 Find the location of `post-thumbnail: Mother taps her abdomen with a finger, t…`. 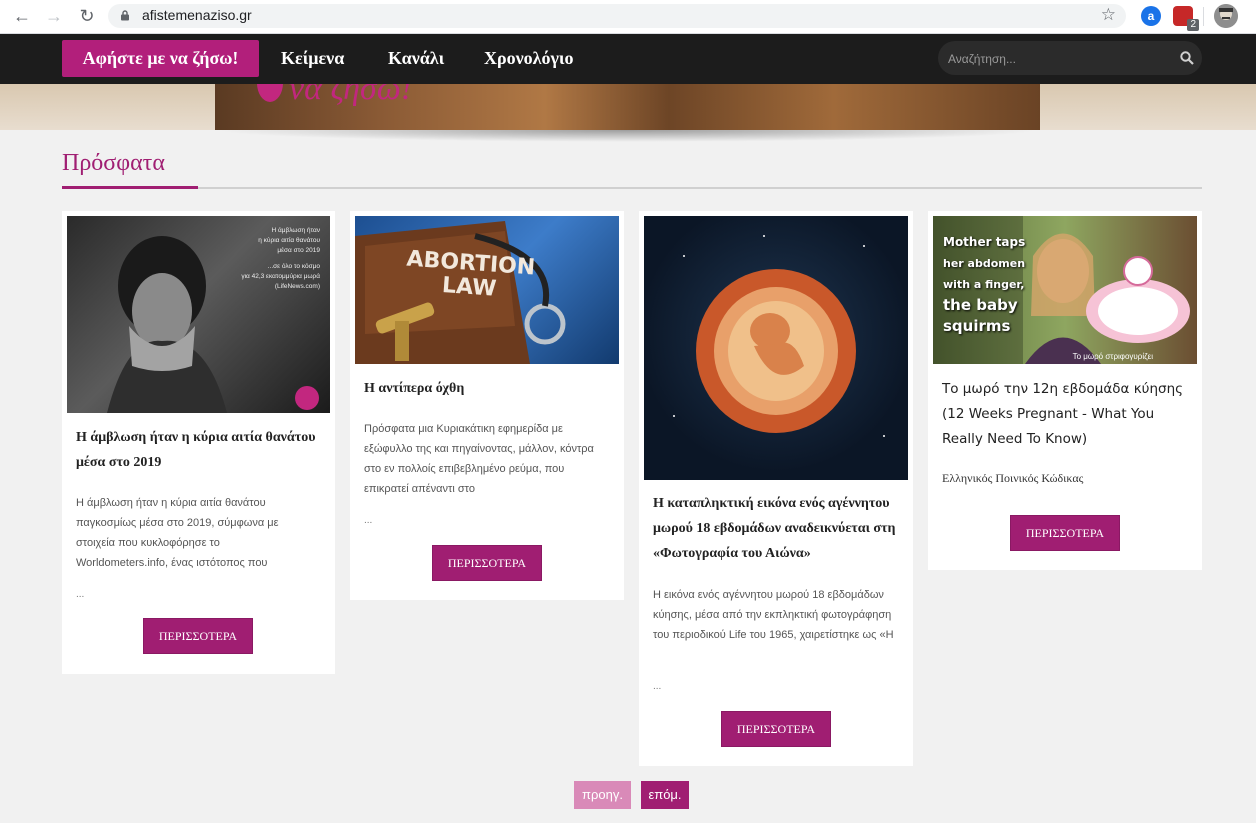

post-thumbnail: Mother taps her abdomen with a finger, t… is located at coordinates (1065, 290).